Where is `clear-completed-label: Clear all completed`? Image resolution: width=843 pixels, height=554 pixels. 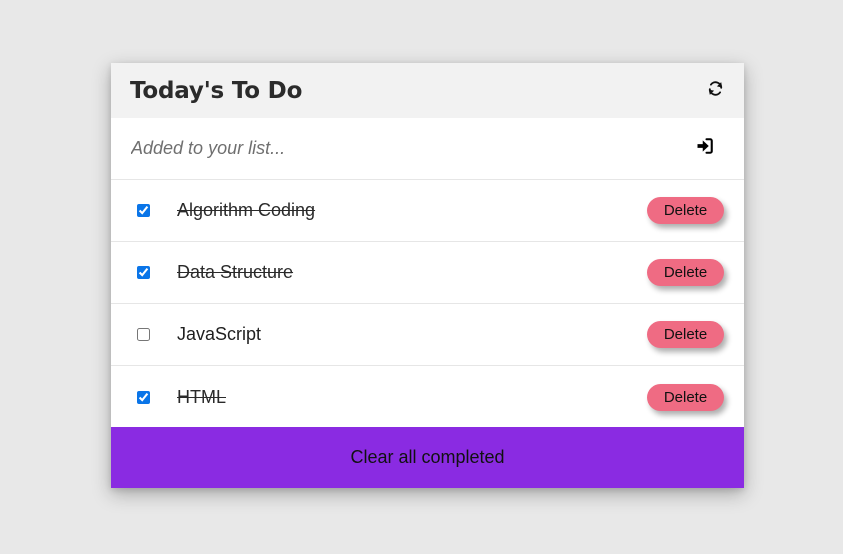
clear-completed-label: Clear all completed is located at coordinates (427, 457).